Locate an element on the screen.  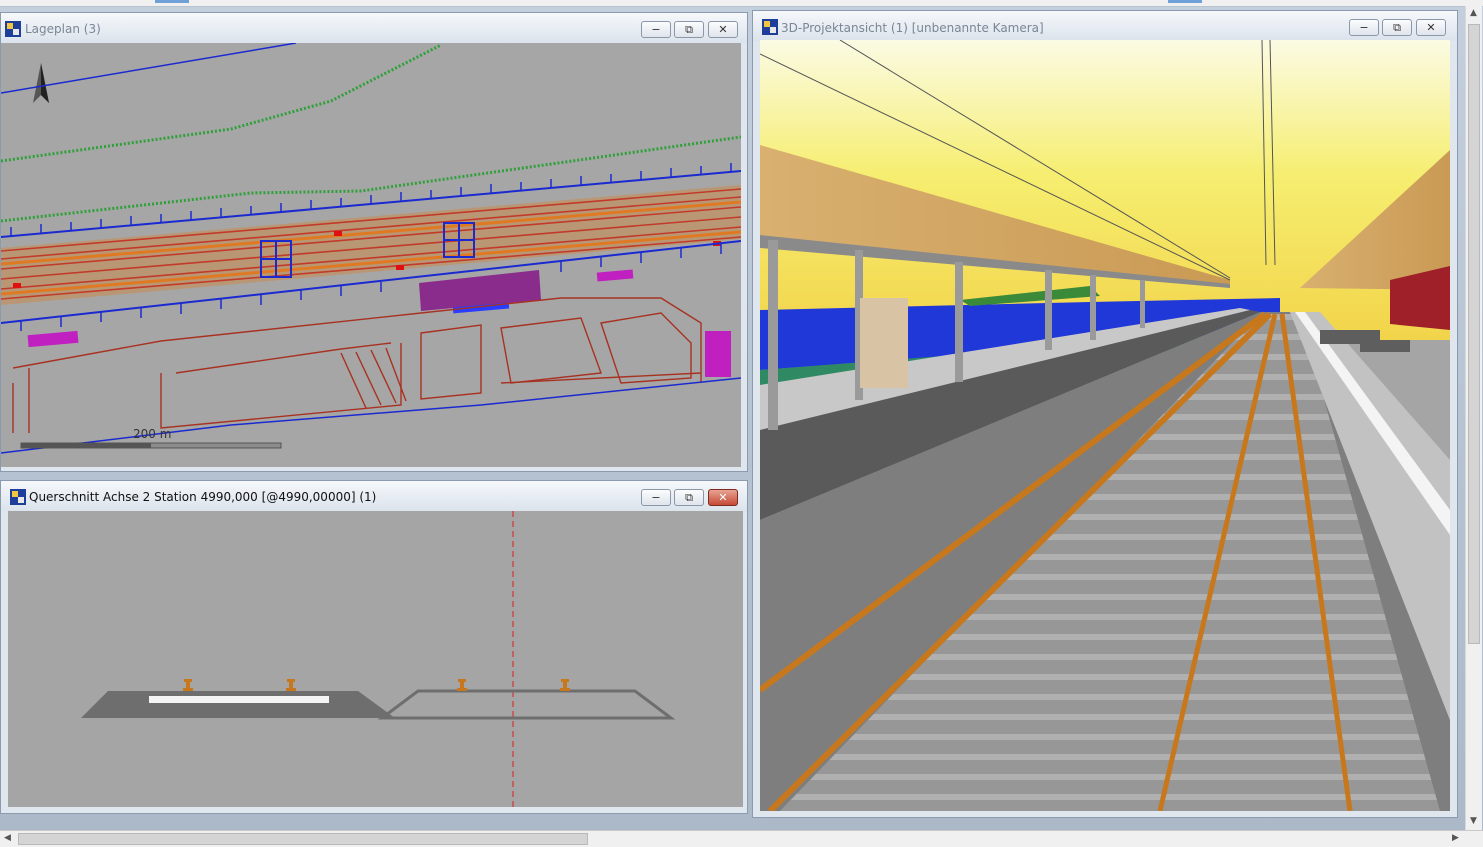
vertical-scroll-thumb is located at coordinates (1474, 334).